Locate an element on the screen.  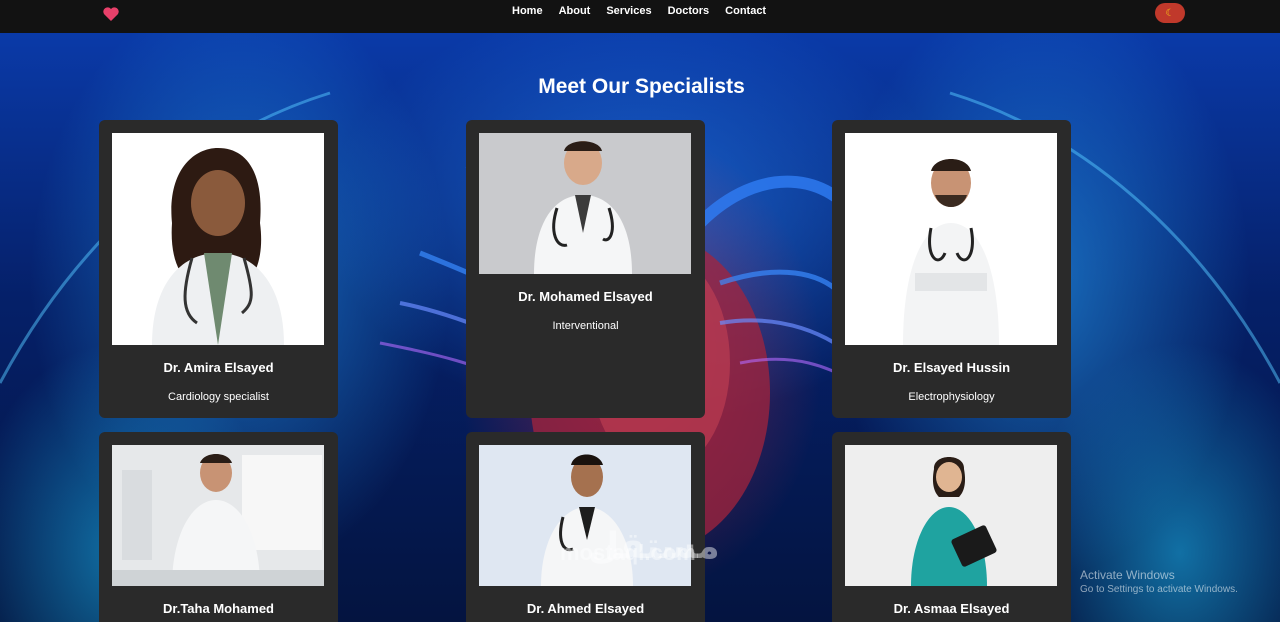
doctor-card: Dr.Taha Mohamed is located at coordinates (218, 527).